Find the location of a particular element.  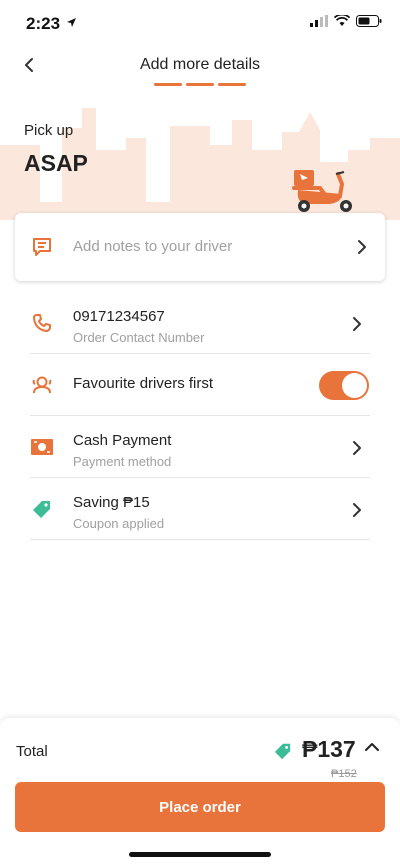

pickup-label: Pick up is located at coordinates (49, 130).